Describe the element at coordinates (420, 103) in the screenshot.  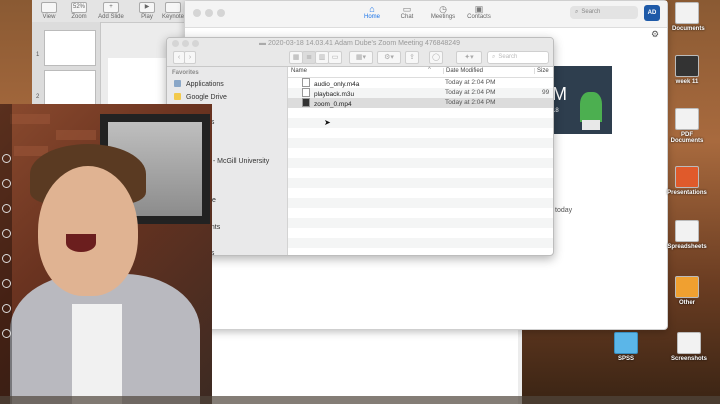
I see `file-row-selected: zoom_0.mp4 Today at 2:04 PM` at that location.